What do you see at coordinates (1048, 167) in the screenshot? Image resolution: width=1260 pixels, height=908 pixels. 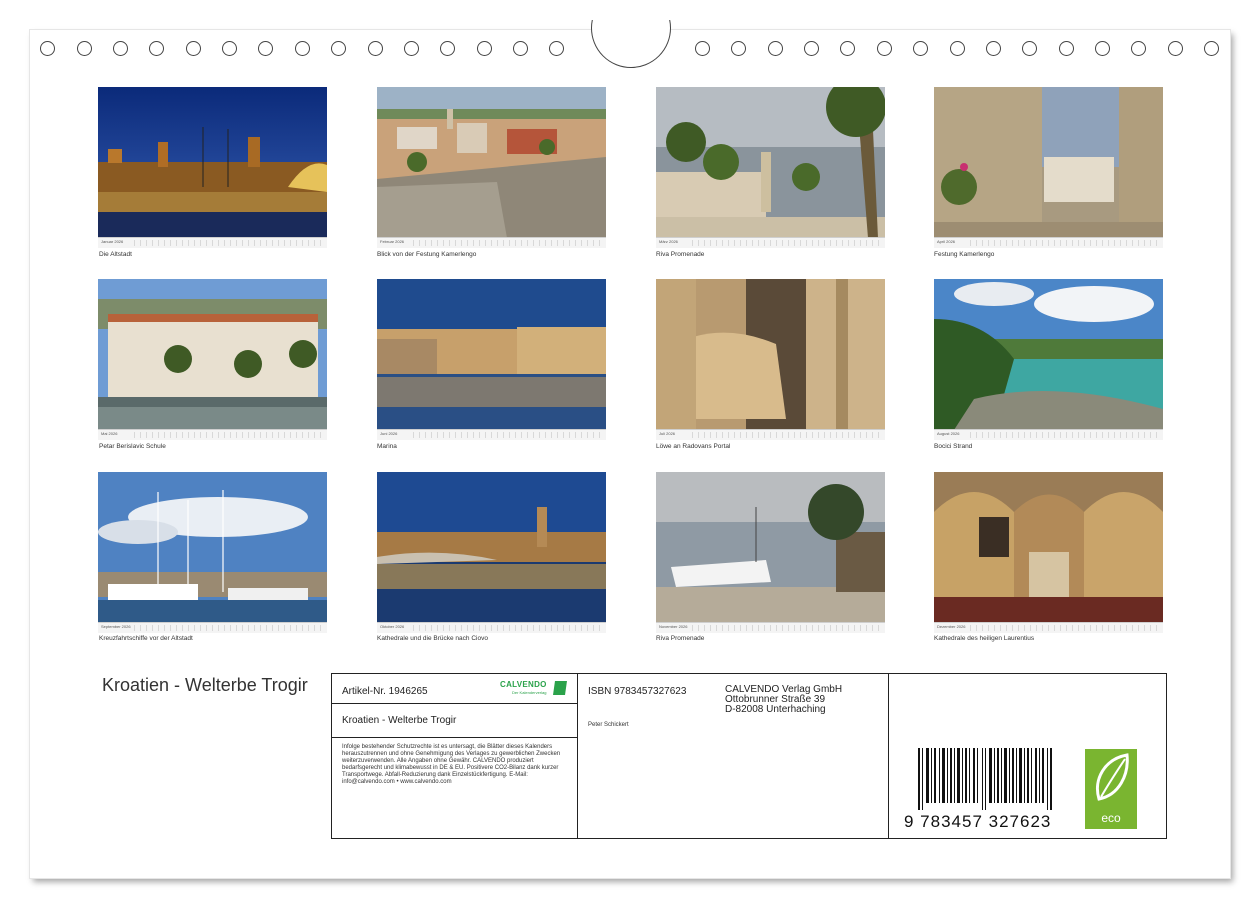 I see `photo-thumb: April 2026` at bounding box center [1048, 167].